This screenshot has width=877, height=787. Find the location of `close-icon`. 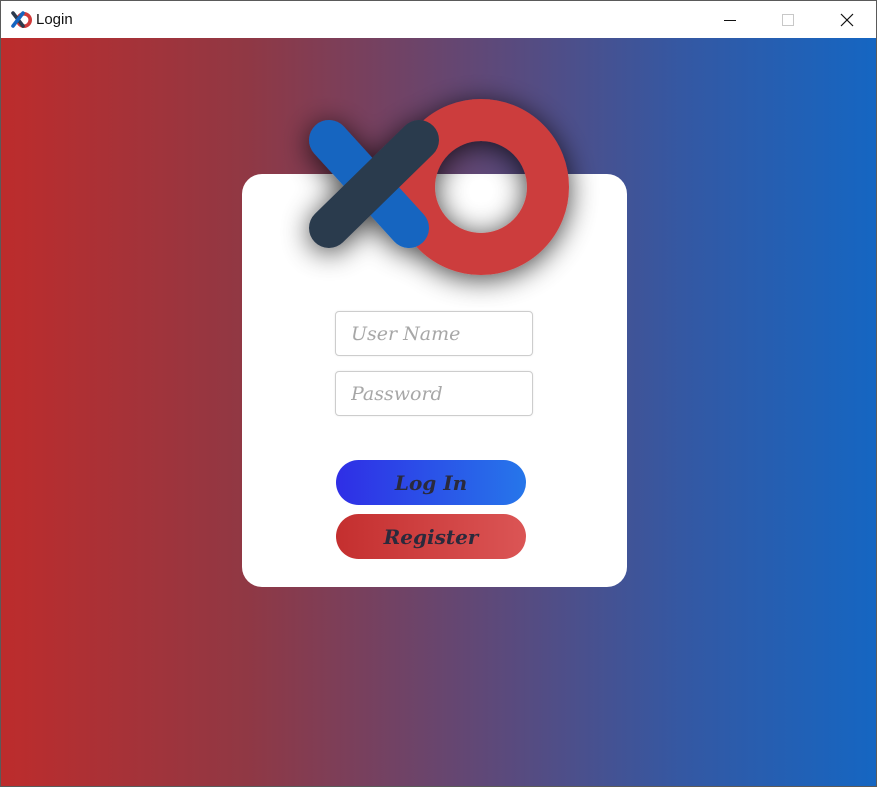

close-icon is located at coordinates (847, 19).